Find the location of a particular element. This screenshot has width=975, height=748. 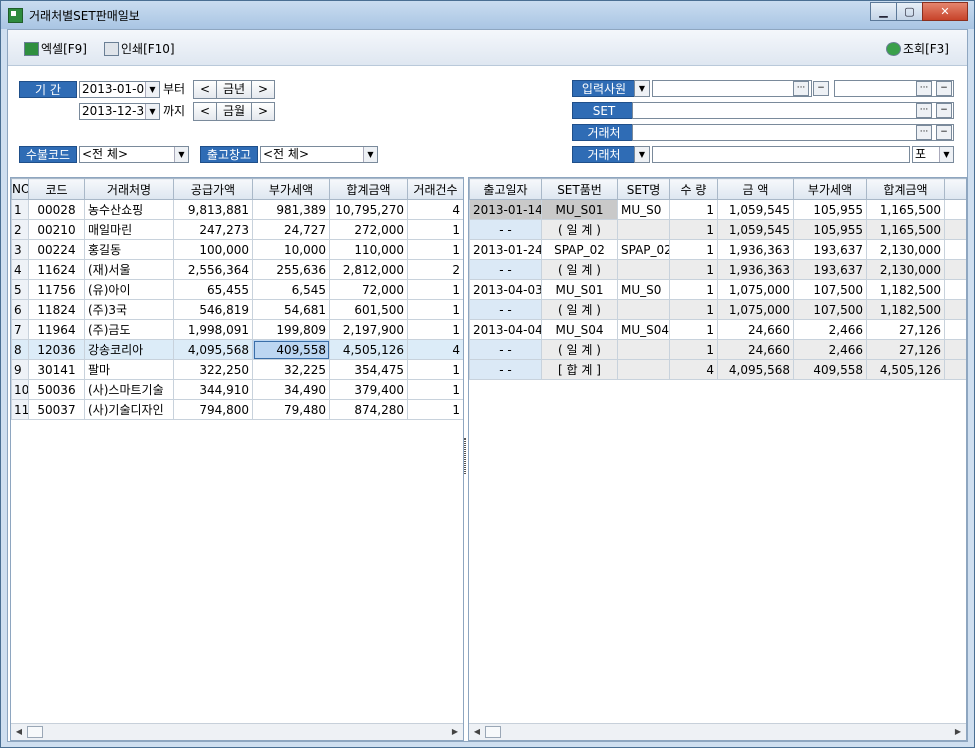

supply-amount-cell: 9,813,881 is located at coordinates (213, 209).